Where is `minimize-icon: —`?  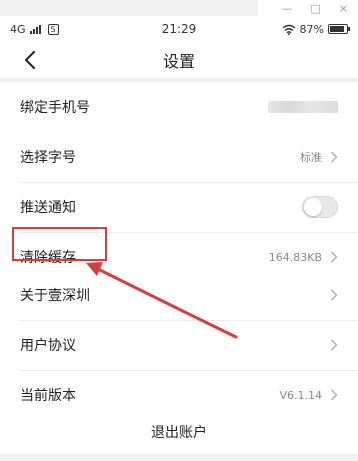
minimize-icon: — is located at coordinates (286, 8).